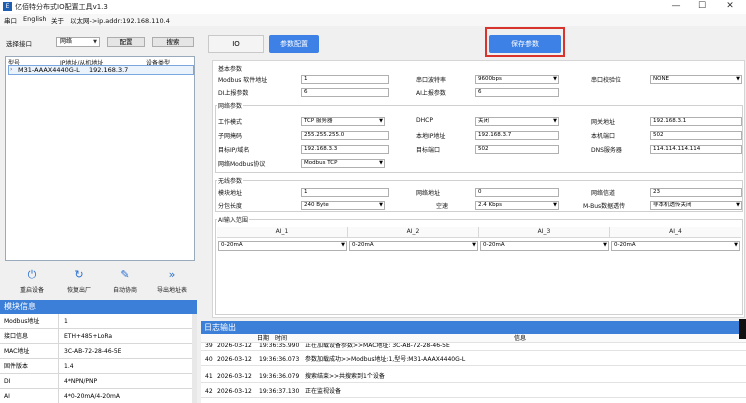  I want to click on ai3-range-select: 0-20mA ▼, so click(544, 246).